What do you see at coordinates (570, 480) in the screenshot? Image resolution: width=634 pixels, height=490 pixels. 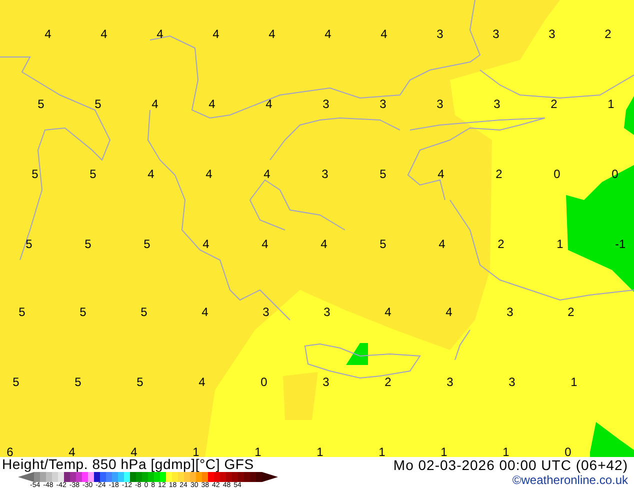 I see `credit-link: ©weatheronline.co.uk` at bounding box center [570, 480].